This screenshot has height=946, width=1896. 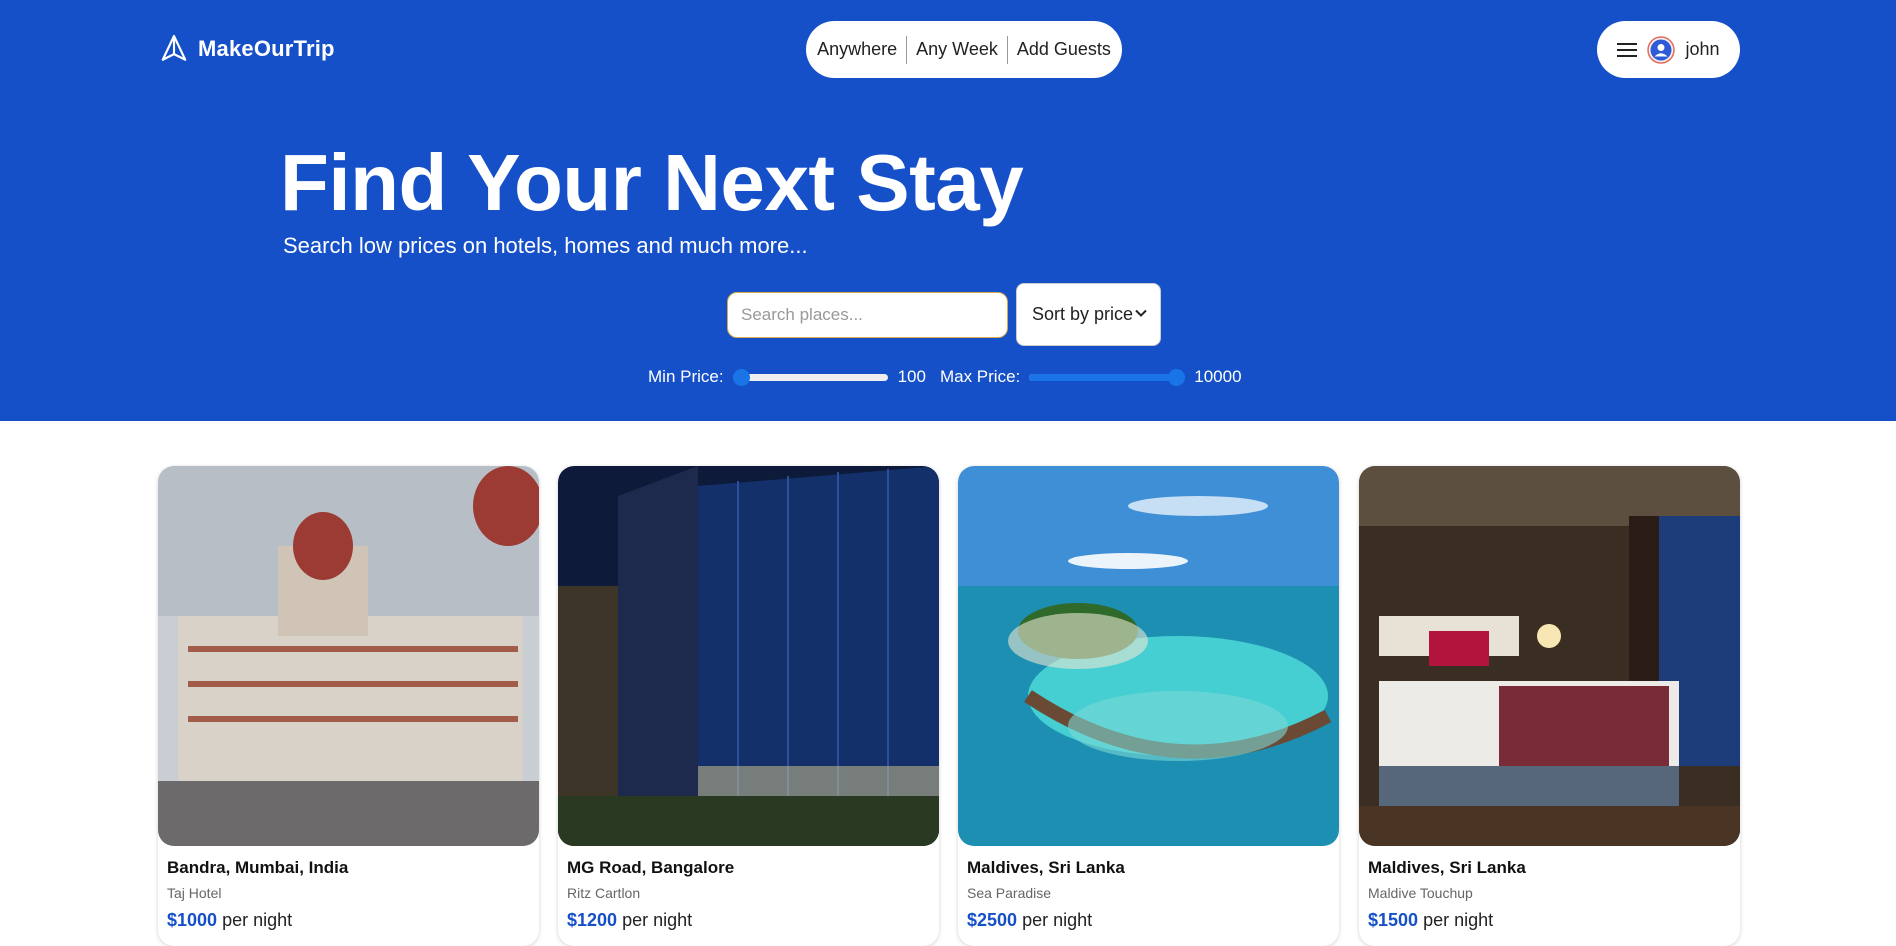 What do you see at coordinates (266, 48) in the screenshot?
I see `brand-name: MakeOurTrip` at bounding box center [266, 48].